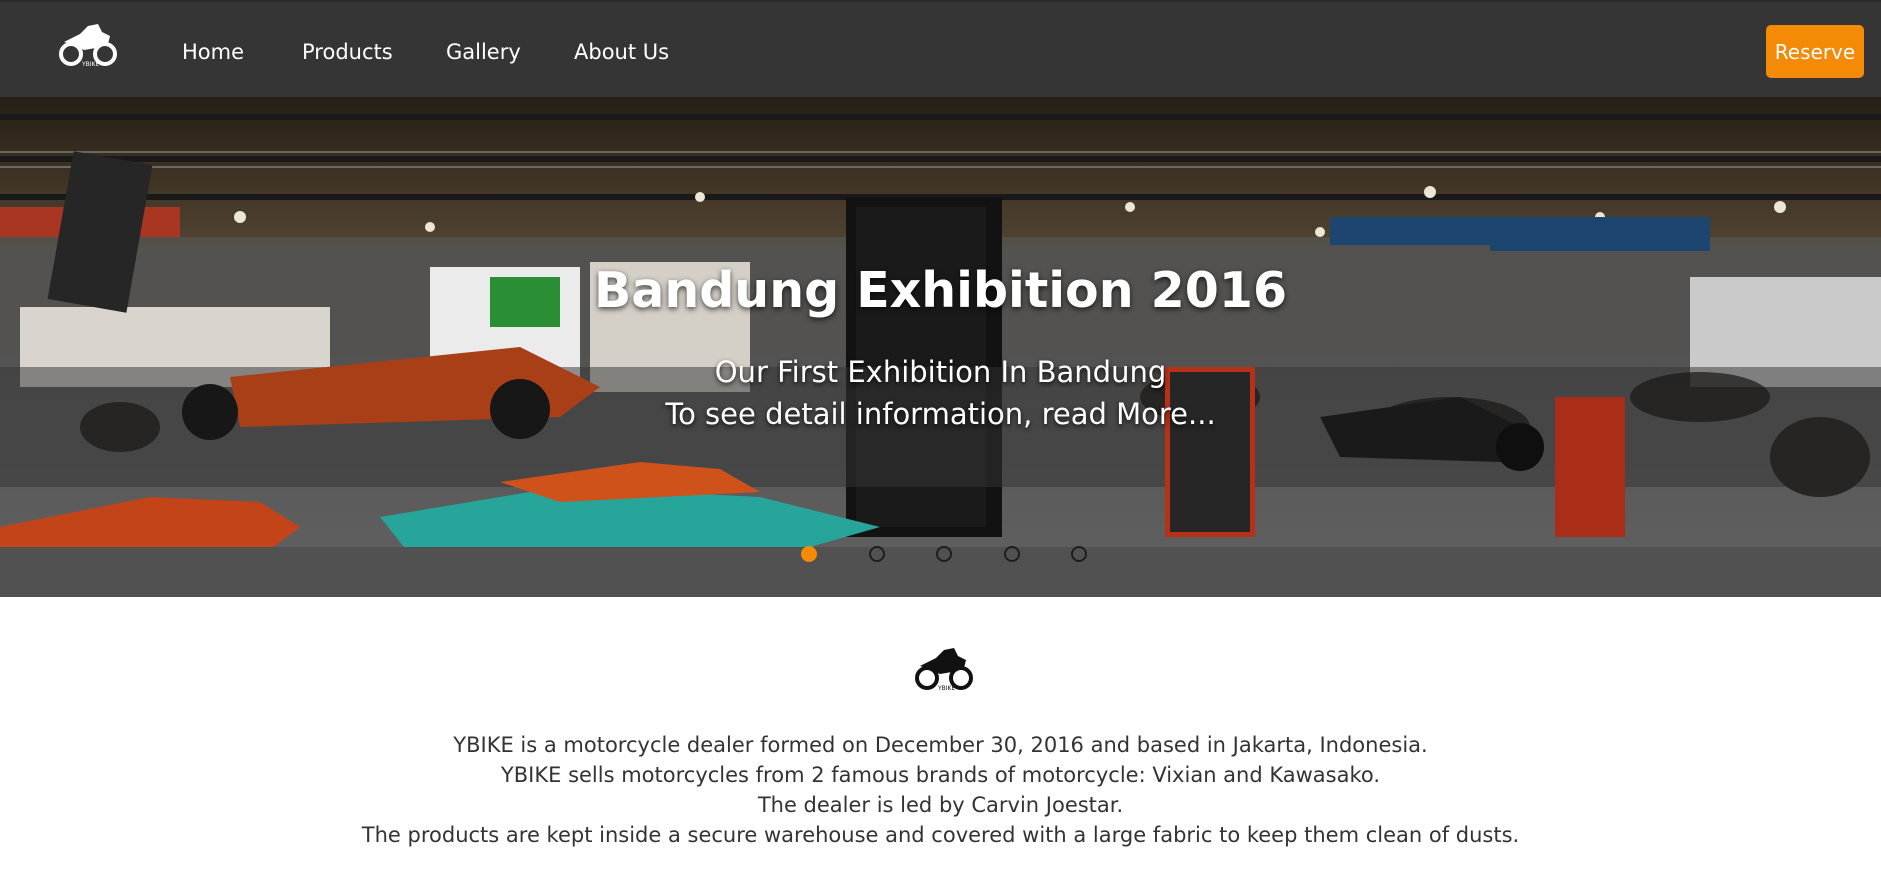 This screenshot has width=1881, height=887. Describe the element at coordinates (940, 290) in the screenshot. I see `carousel-title: Bandung Exhibition 2016` at that location.